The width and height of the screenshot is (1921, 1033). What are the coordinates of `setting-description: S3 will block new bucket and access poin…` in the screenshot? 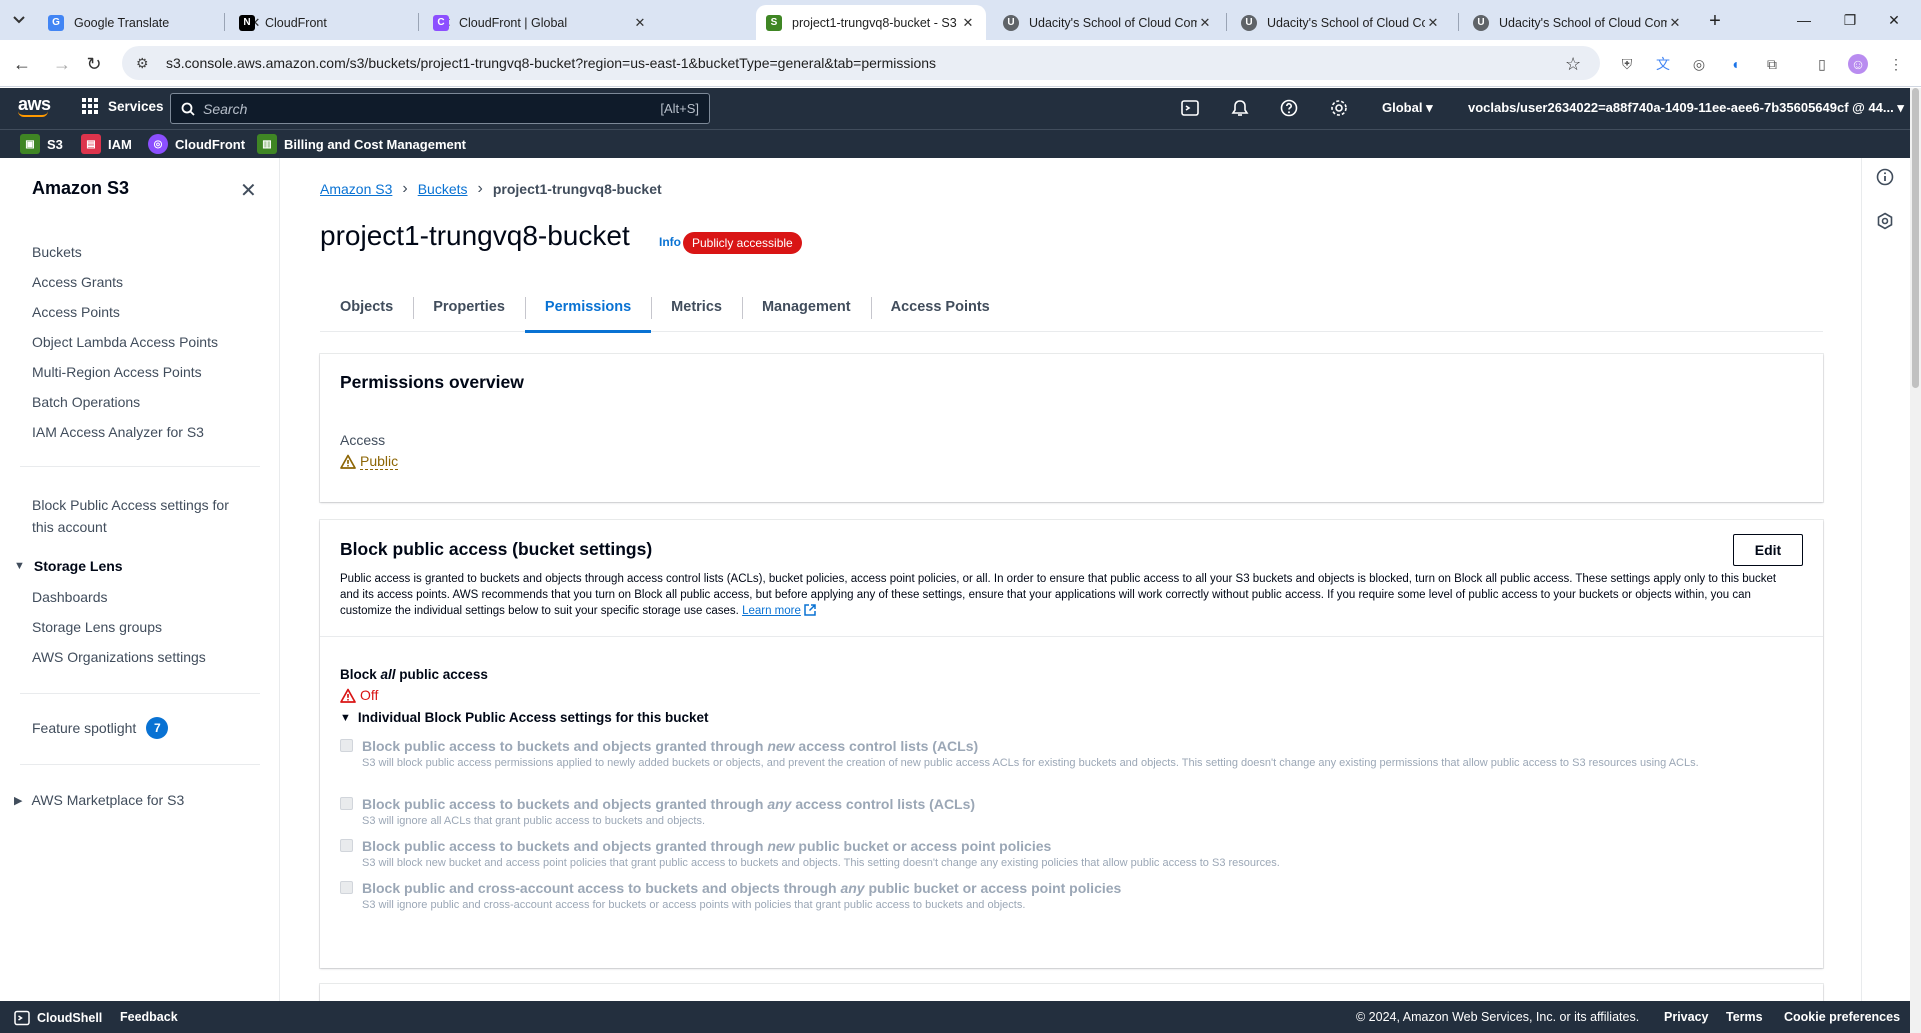 It's located at (821, 863).